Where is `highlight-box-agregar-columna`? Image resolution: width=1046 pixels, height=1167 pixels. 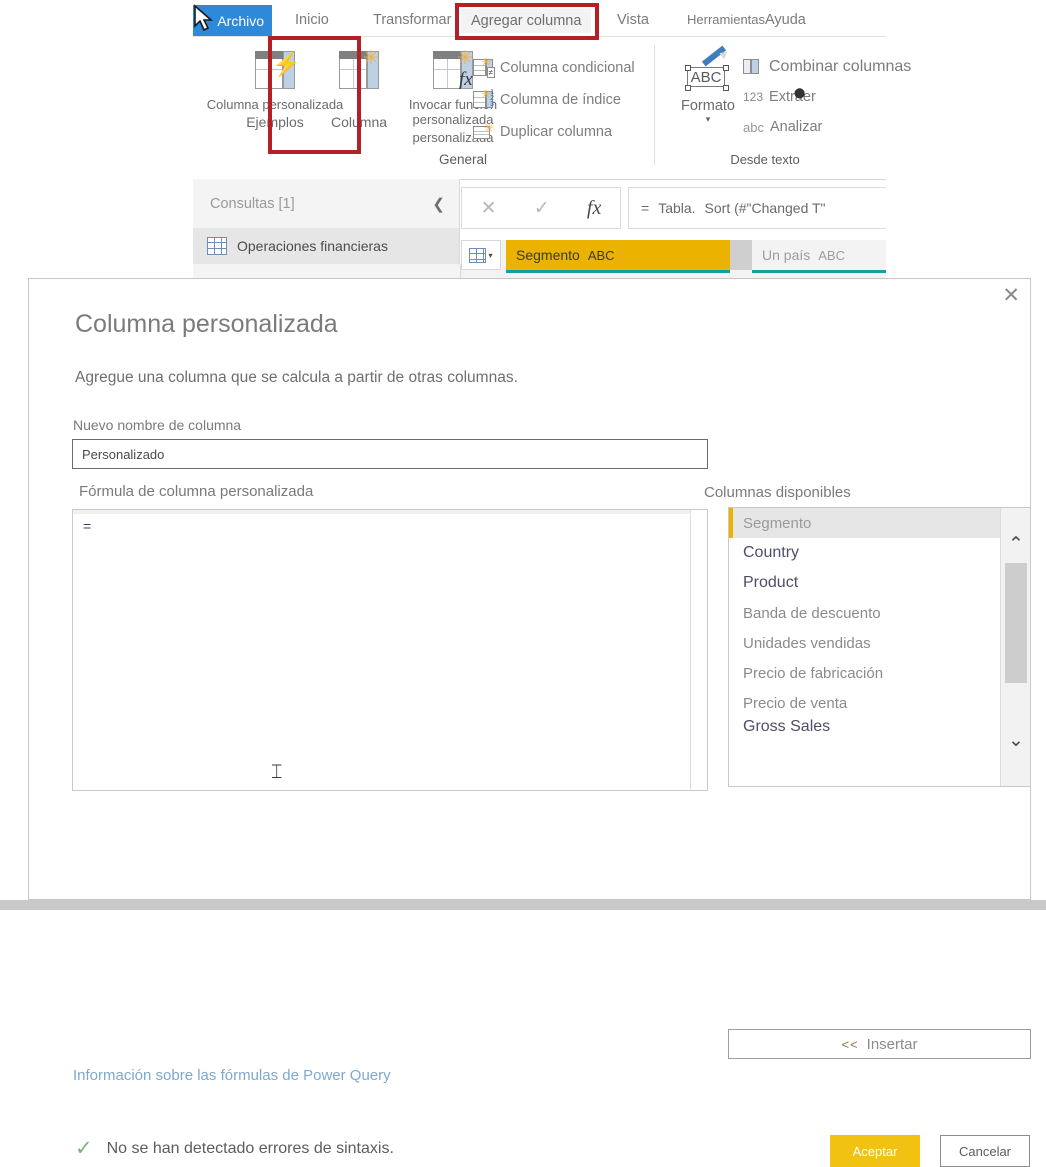
highlight-box-agregar-columna is located at coordinates (527, 21).